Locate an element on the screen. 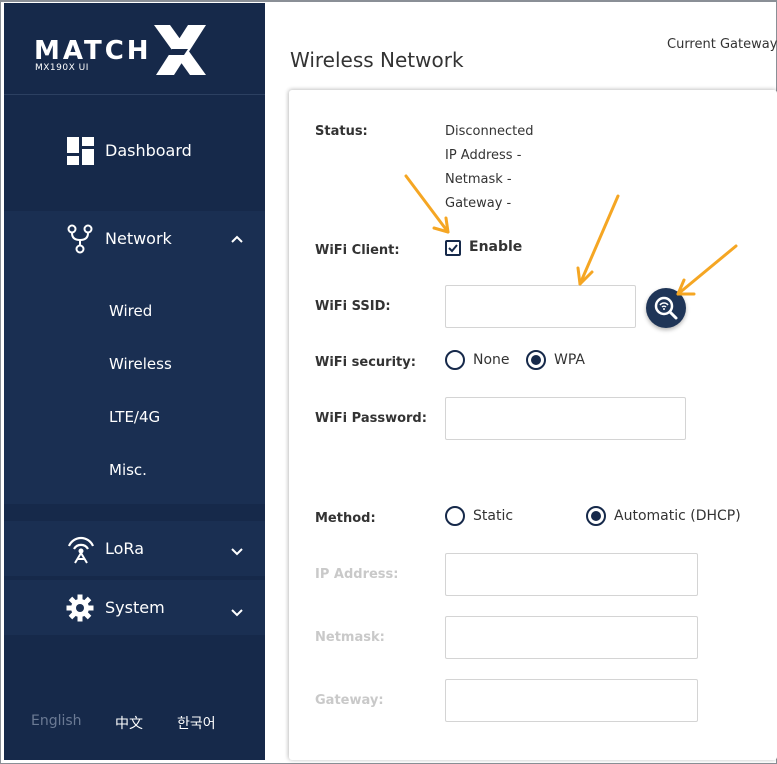 The image size is (777, 764). current-gateway-label: Current Gateway is located at coordinates (722, 44).